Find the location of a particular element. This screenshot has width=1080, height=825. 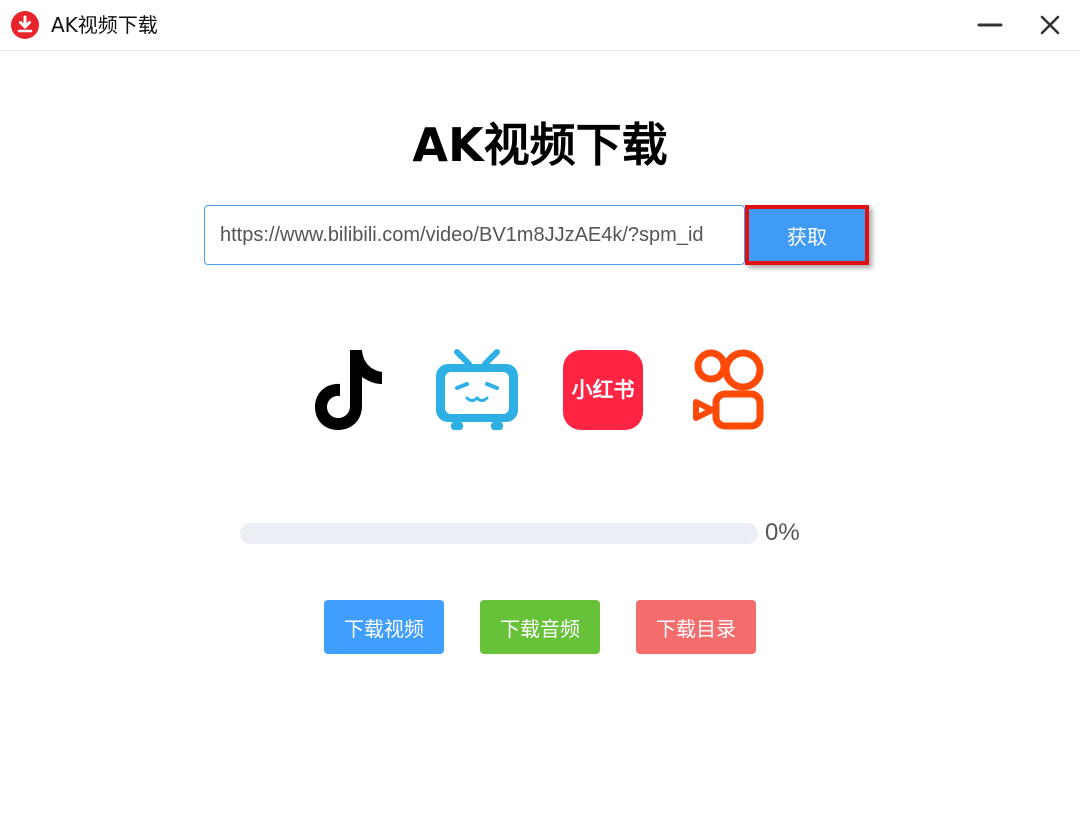

url-input is located at coordinates (474, 235).